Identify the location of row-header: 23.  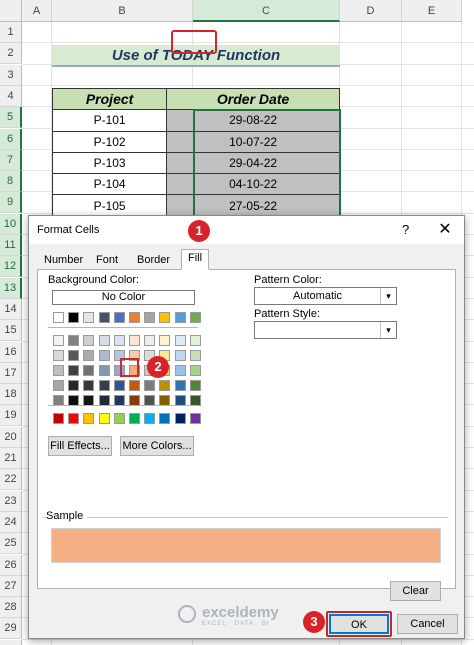
(11, 501).